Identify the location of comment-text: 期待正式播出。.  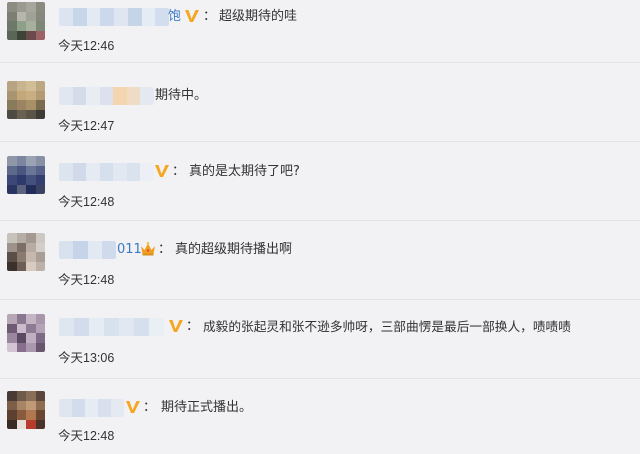
(207, 407).